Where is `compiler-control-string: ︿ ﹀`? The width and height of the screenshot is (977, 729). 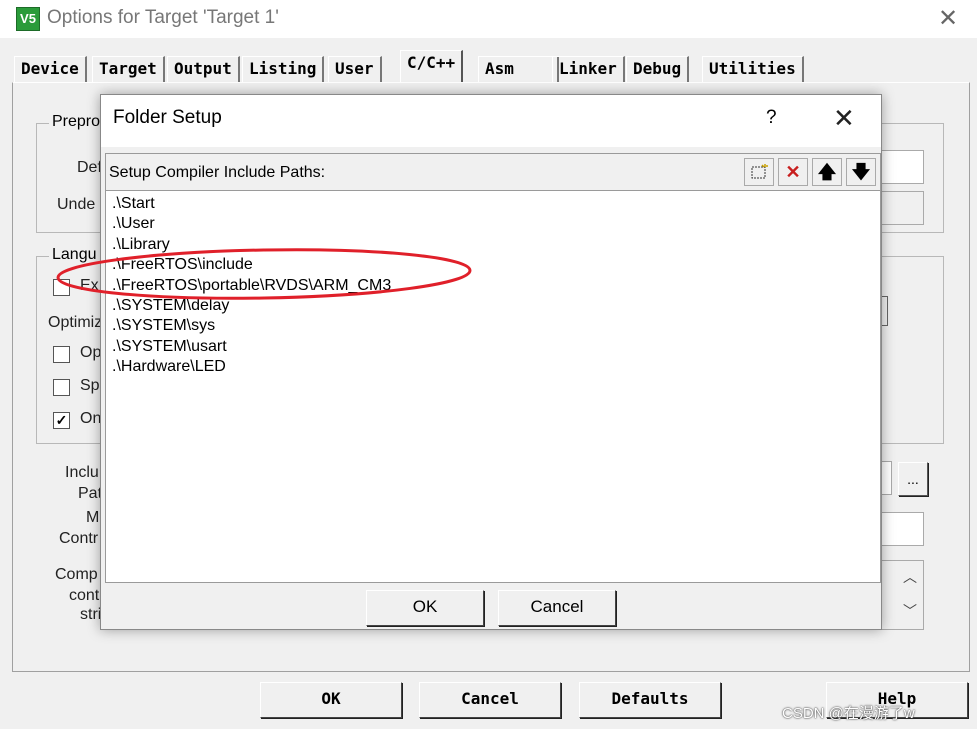 compiler-control-string: ︿ ﹀ is located at coordinates (902, 595).